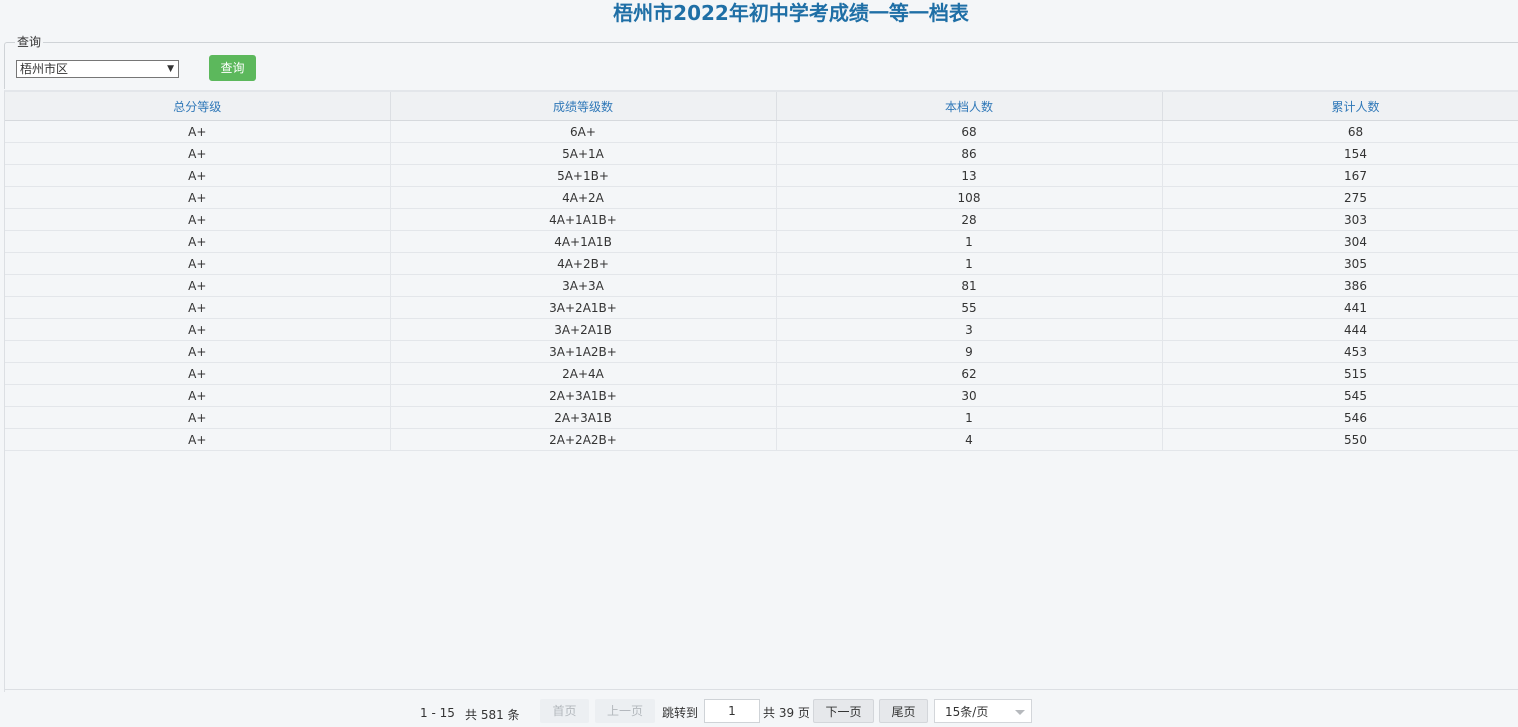  I want to click on header-cumulative-count: 累计人数, so click(1340, 106).